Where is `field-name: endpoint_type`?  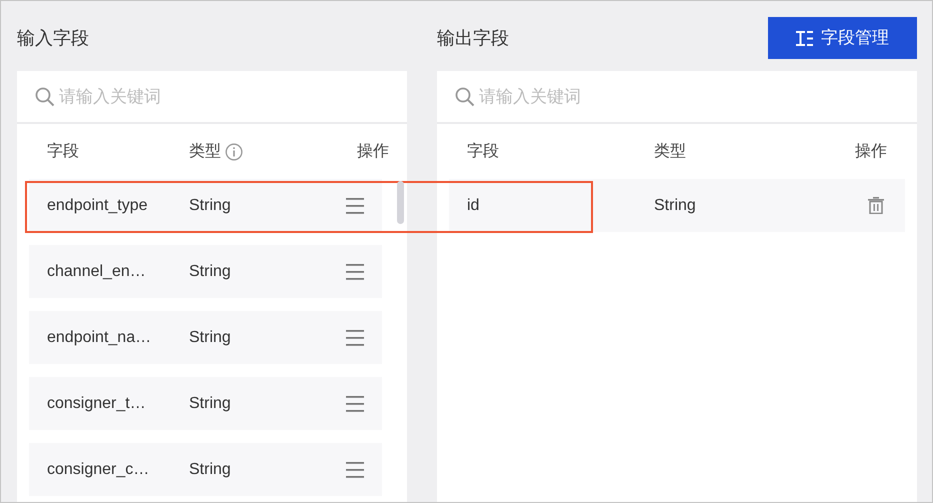 field-name: endpoint_type is located at coordinates (98, 206).